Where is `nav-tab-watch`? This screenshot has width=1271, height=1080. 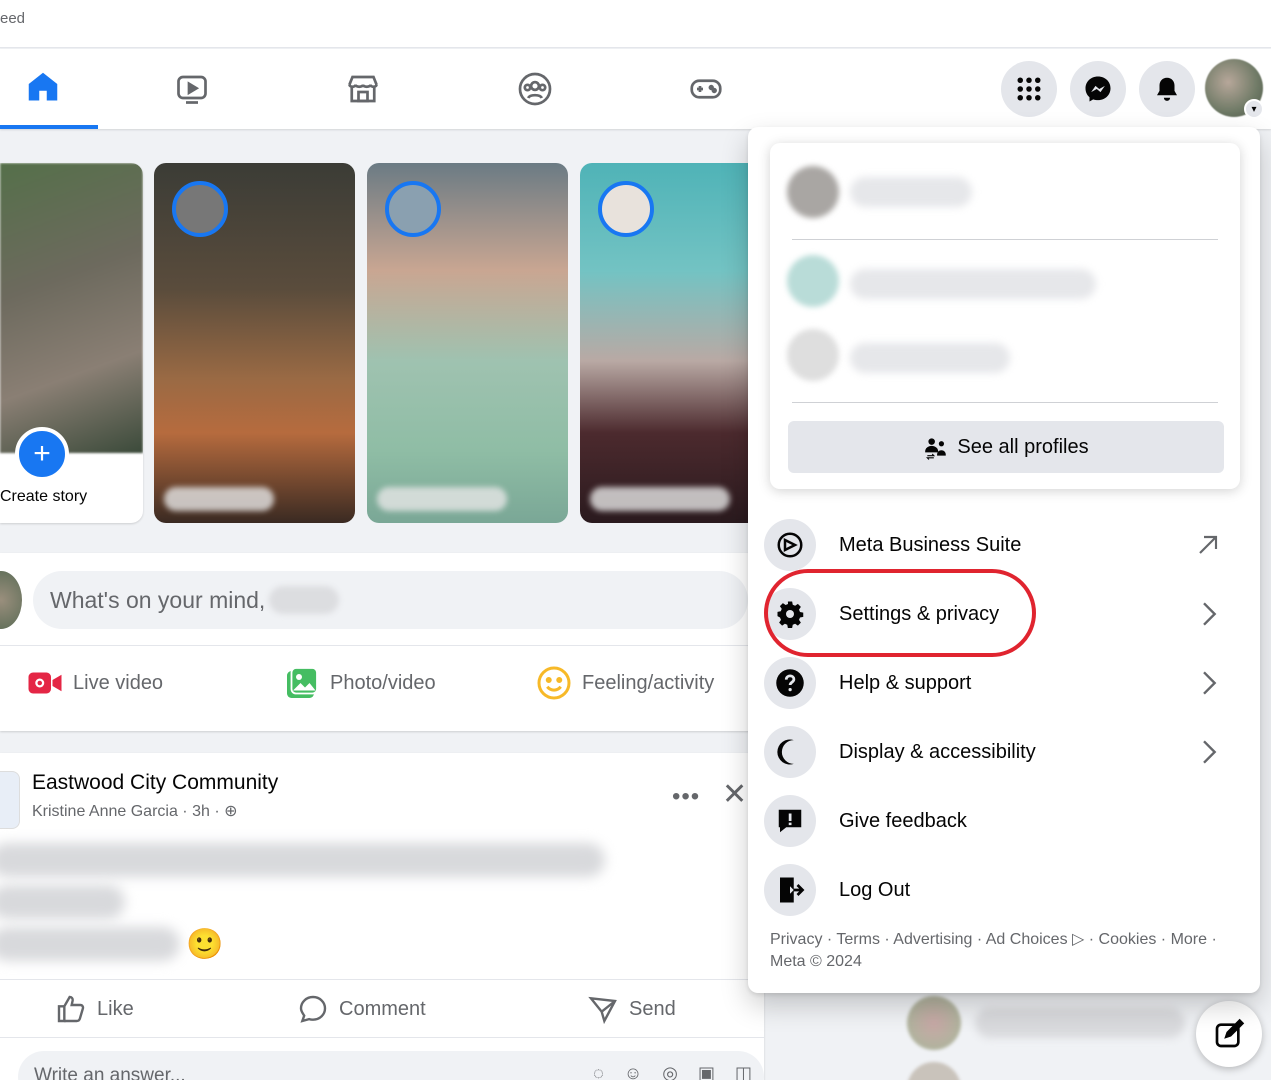
nav-tab-watch is located at coordinates (192, 89).